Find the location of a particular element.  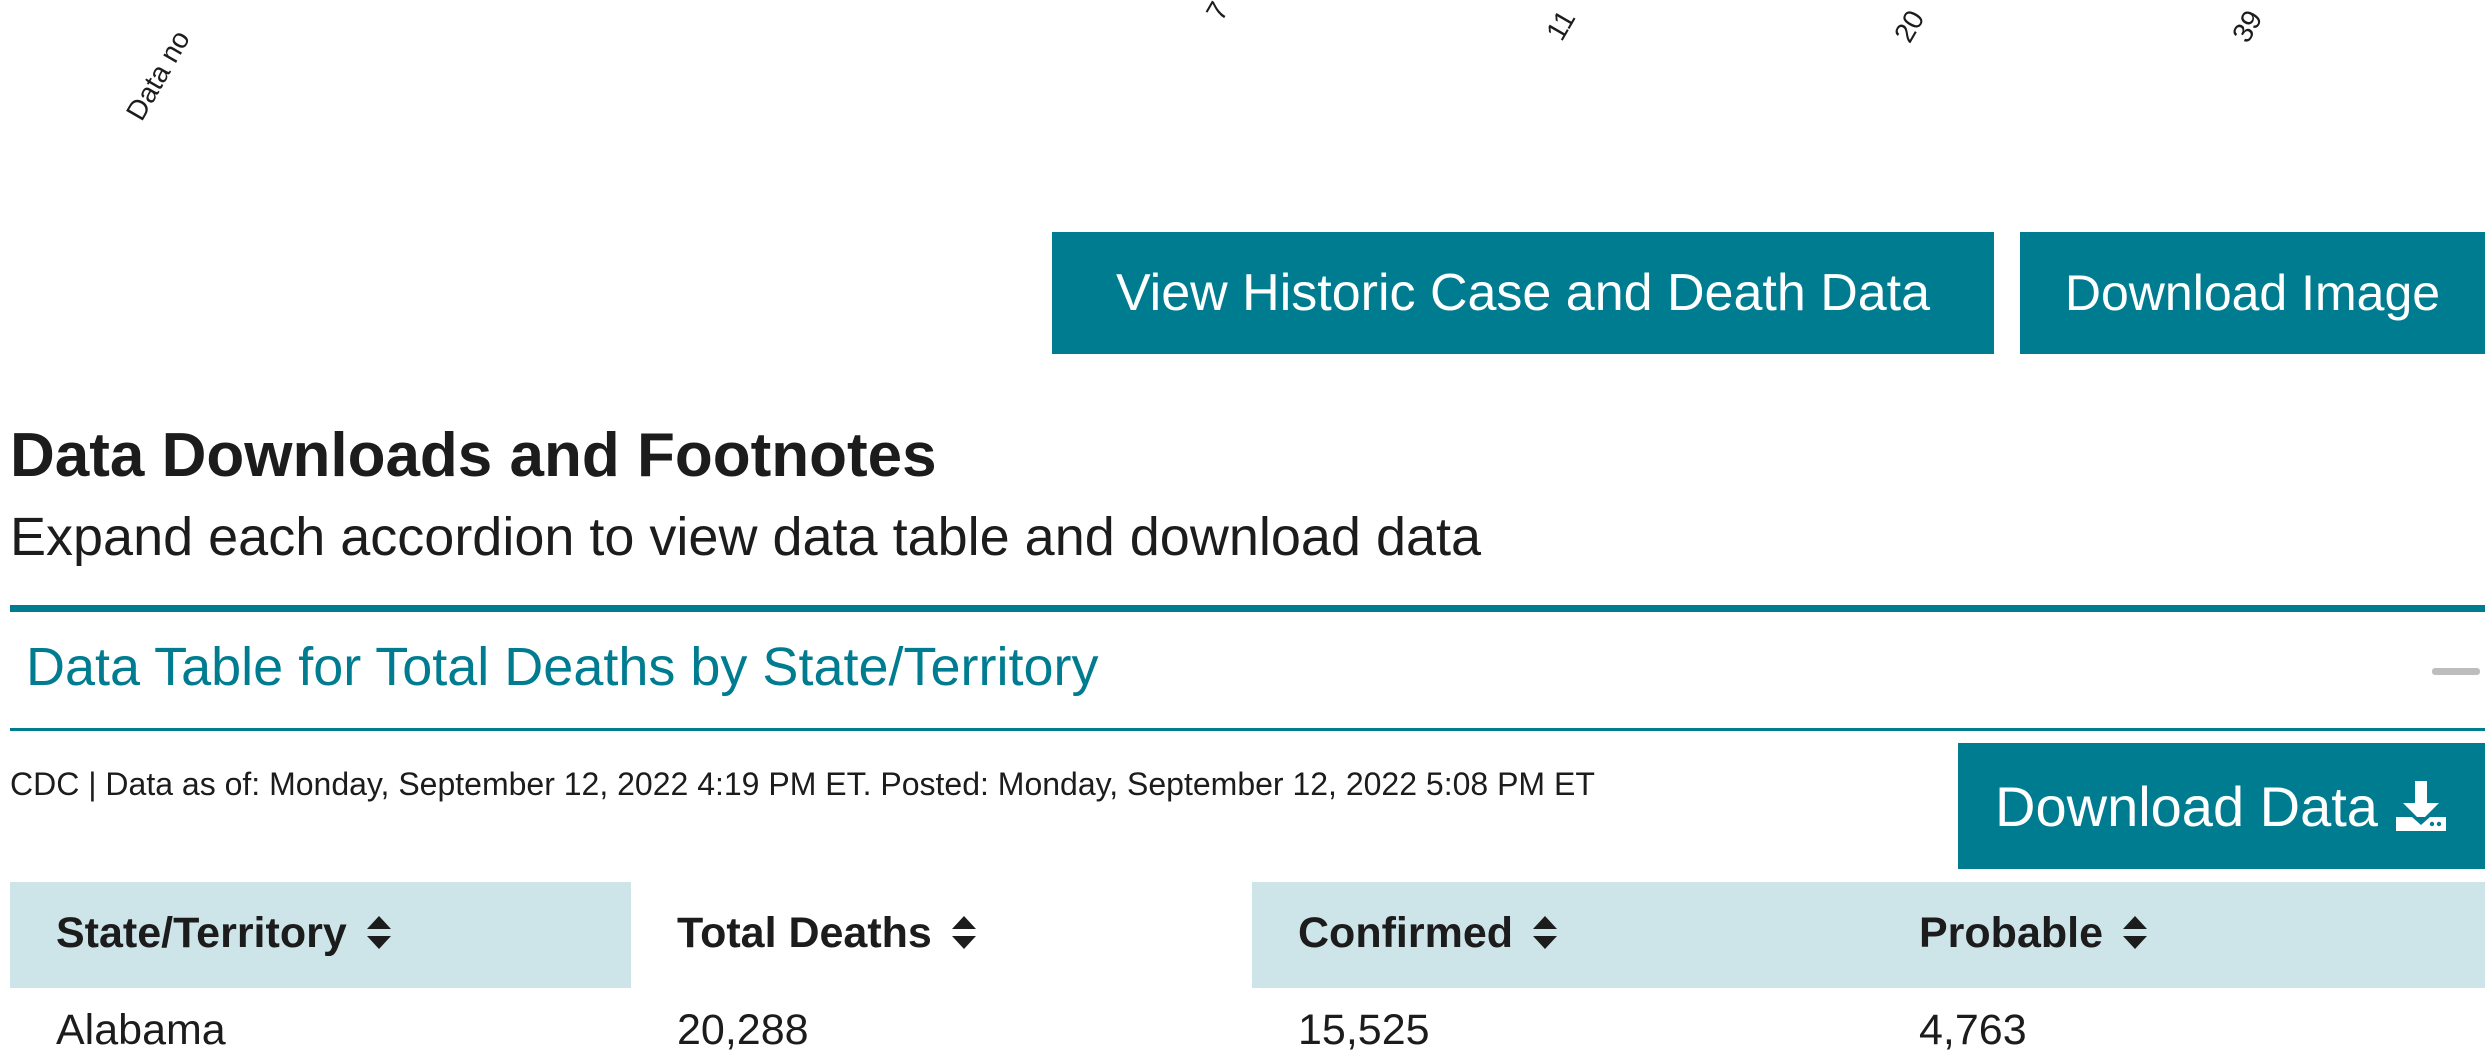

download-image-button: Download Image is located at coordinates (2252, 293).